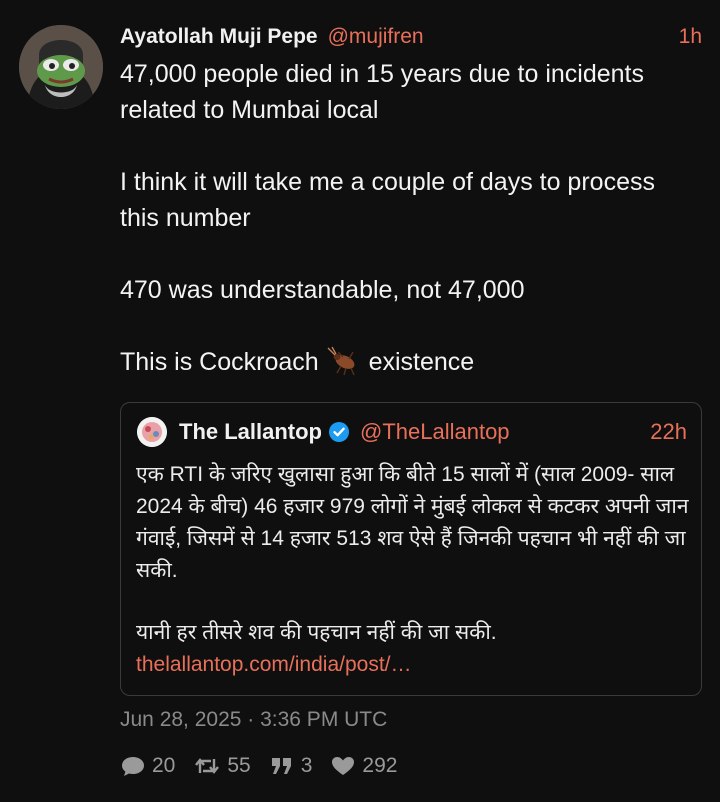 The height and width of the screenshot is (802, 720). What do you see at coordinates (61, 67) in the screenshot?
I see `avatar` at bounding box center [61, 67].